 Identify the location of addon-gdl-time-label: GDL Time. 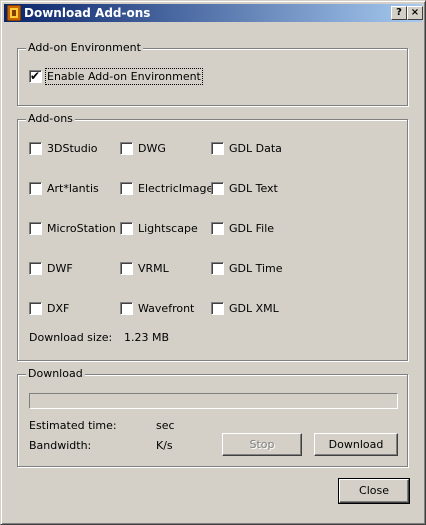
(256, 268).